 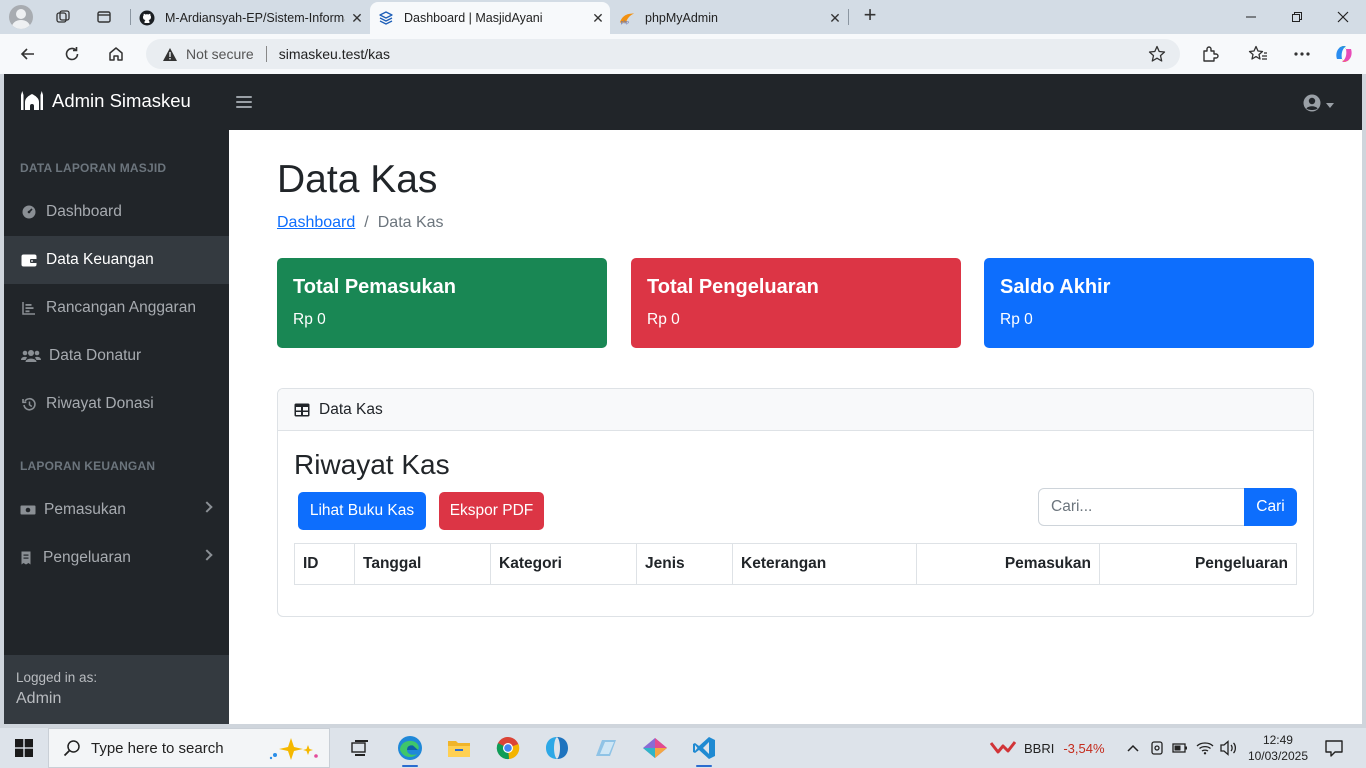 What do you see at coordinates (1016, 319) in the screenshot?
I see `card-value: Rp 0` at bounding box center [1016, 319].